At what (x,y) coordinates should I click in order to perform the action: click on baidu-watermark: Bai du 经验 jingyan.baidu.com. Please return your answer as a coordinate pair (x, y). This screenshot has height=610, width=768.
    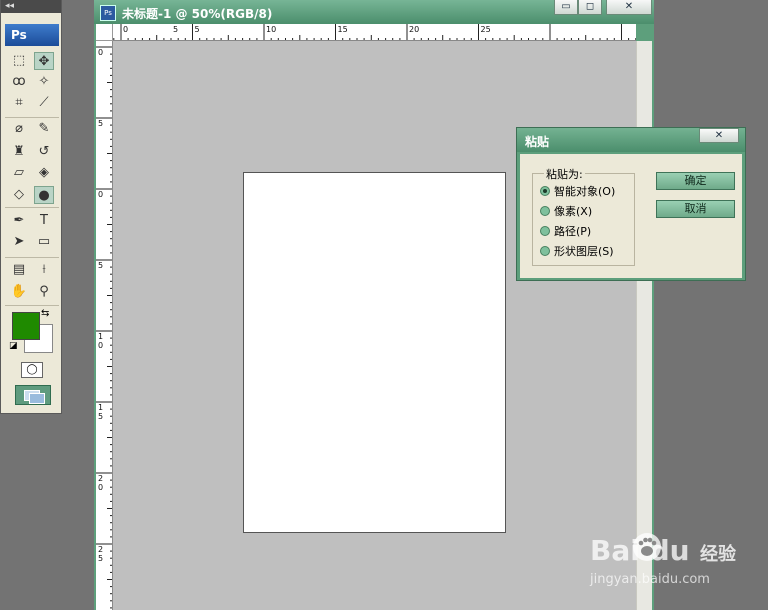
    Looking at the image, I should click on (679, 563).